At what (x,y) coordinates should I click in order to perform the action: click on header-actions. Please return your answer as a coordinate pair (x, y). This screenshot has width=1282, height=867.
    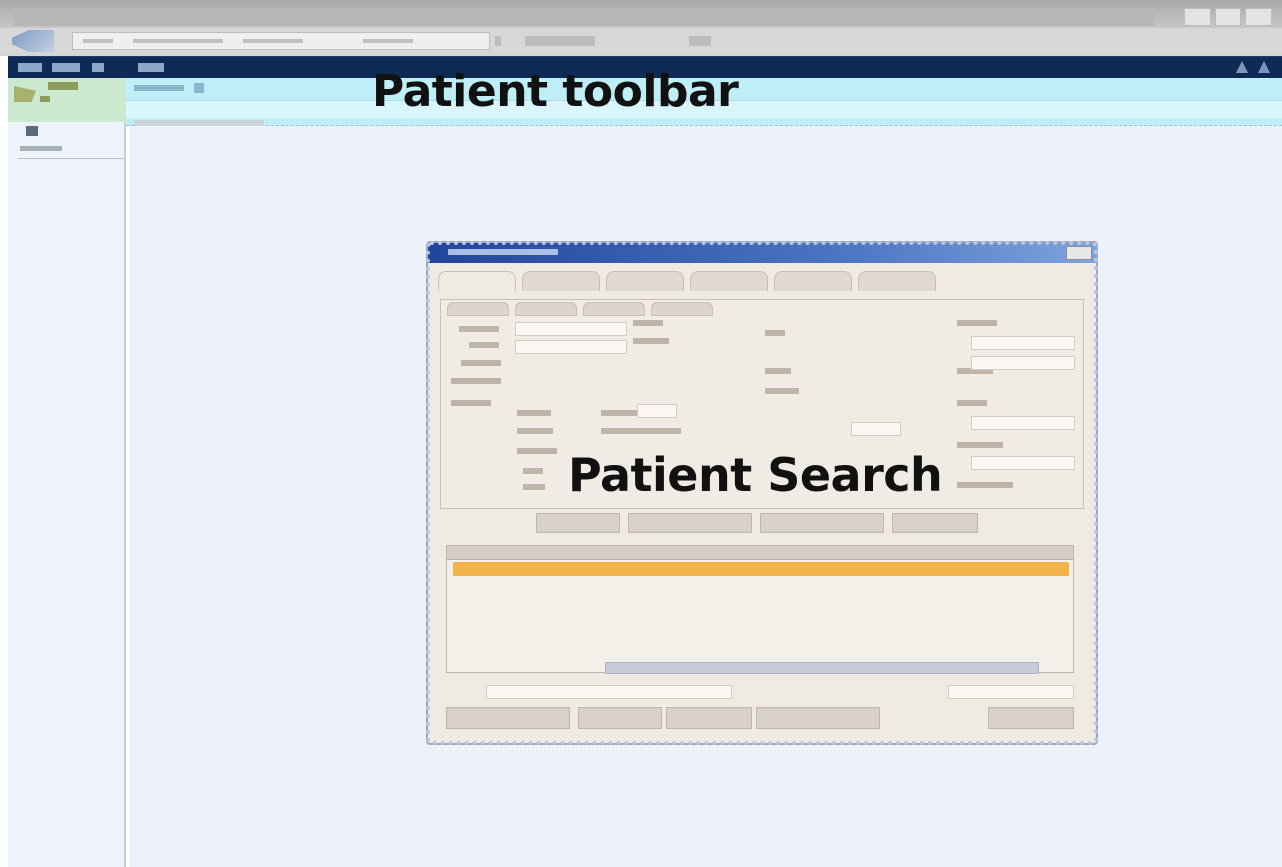
    Looking at the image, I should click on (1253, 67).